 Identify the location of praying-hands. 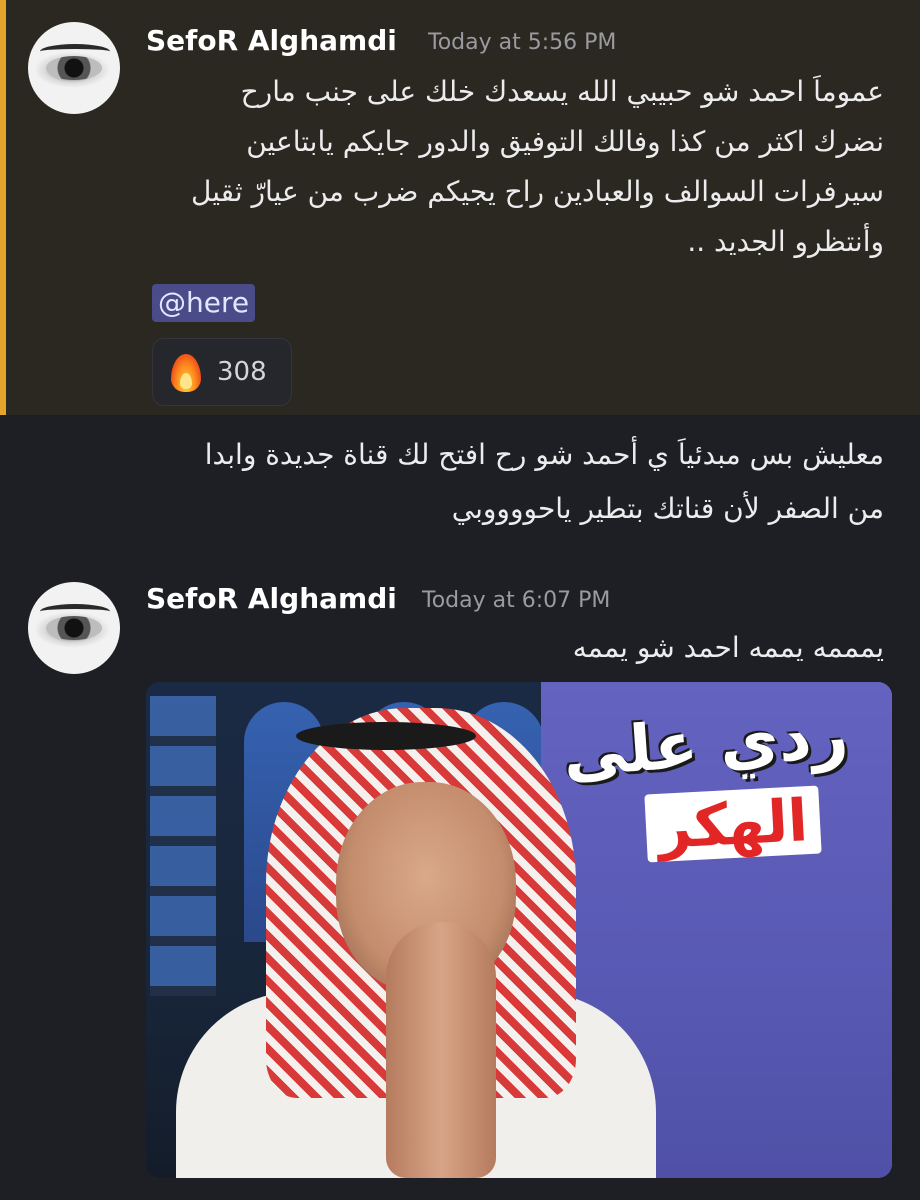
(441, 1050).